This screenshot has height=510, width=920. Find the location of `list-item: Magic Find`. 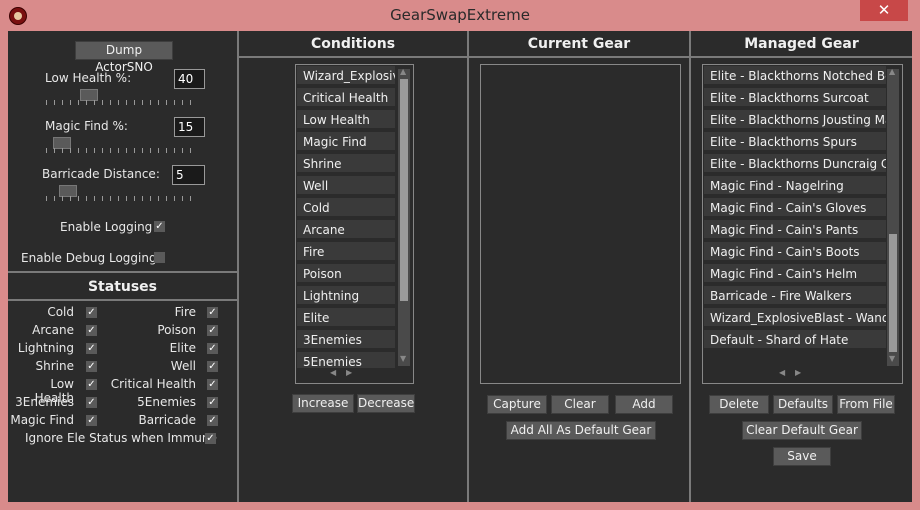

list-item: Magic Find is located at coordinates (346, 142).